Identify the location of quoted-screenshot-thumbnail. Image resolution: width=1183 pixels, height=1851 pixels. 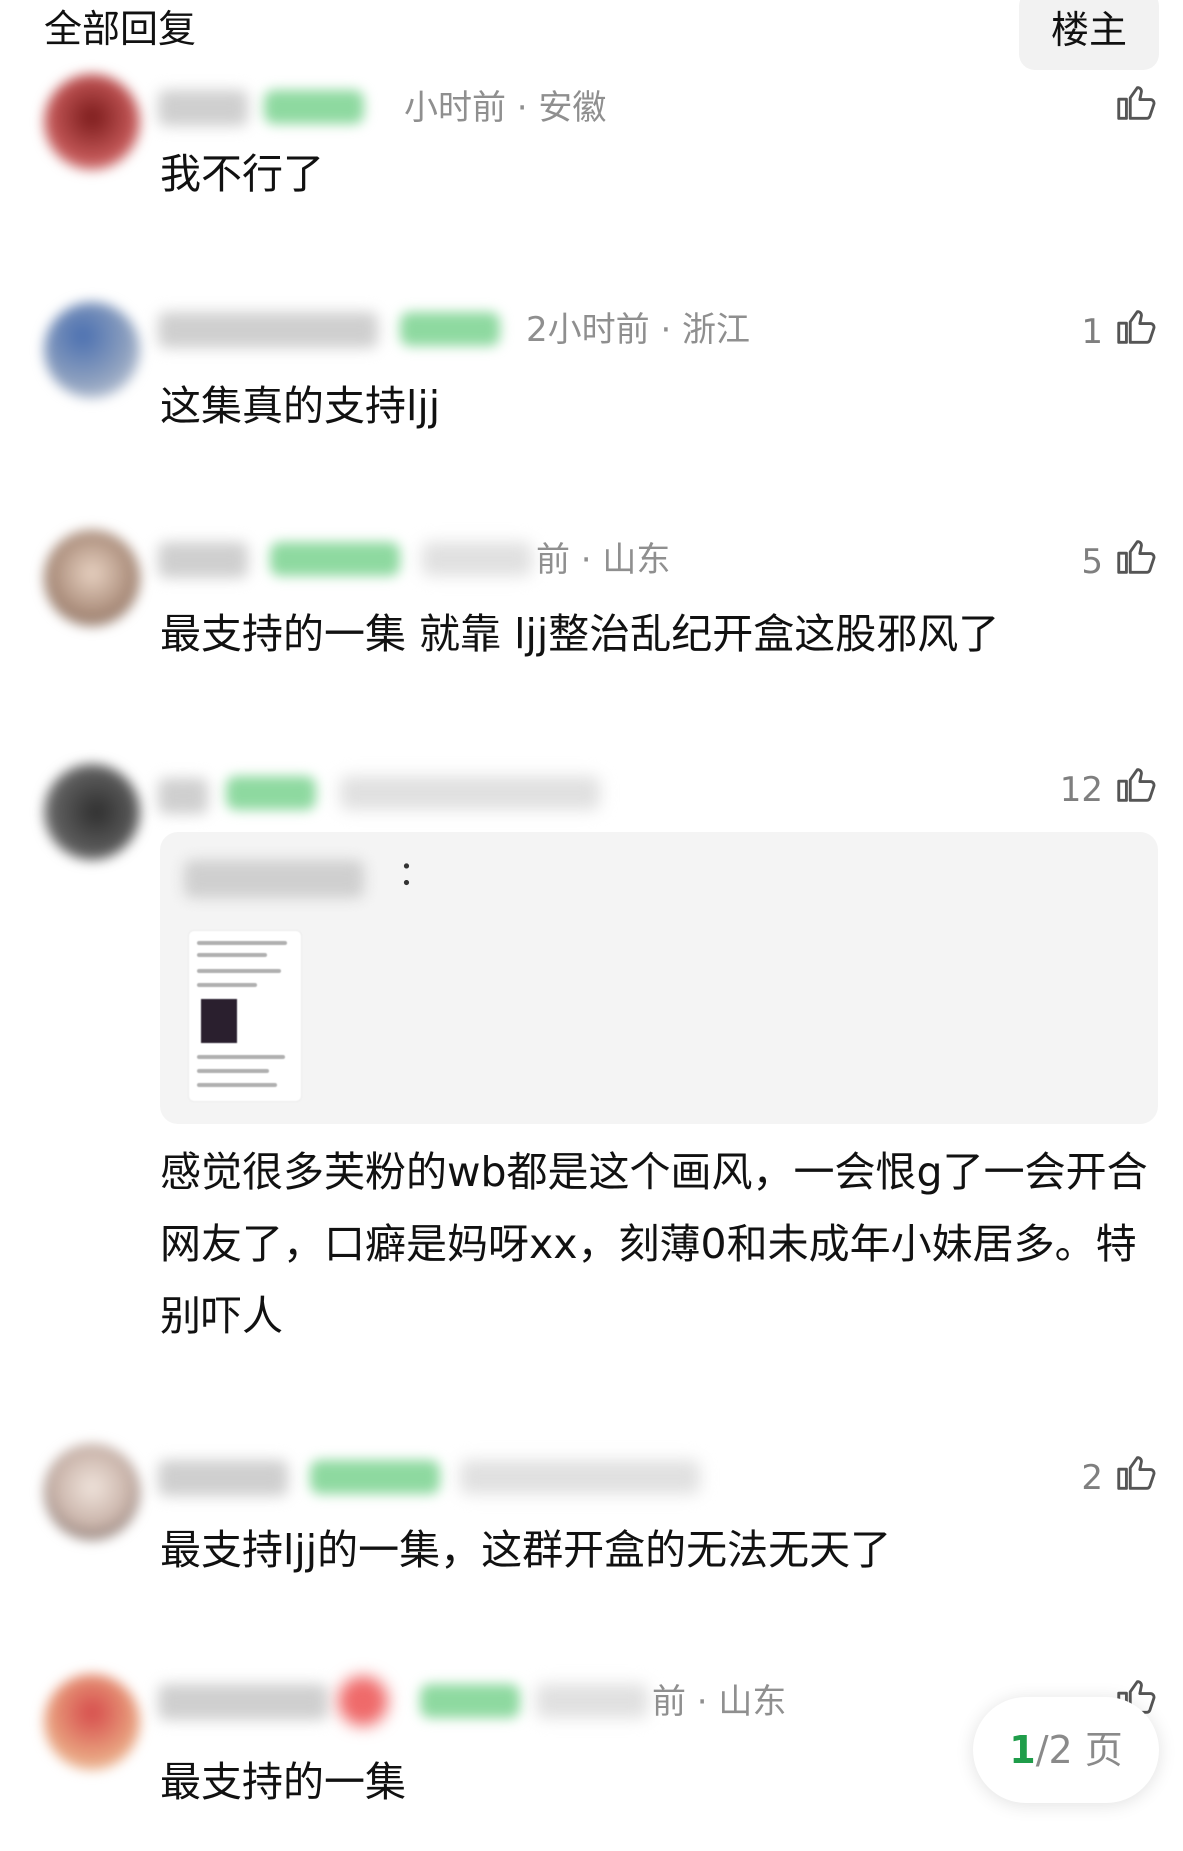
(245, 1016).